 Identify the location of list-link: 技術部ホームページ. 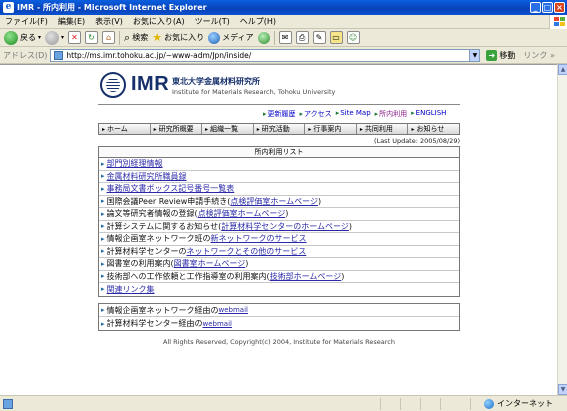
(306, 276).